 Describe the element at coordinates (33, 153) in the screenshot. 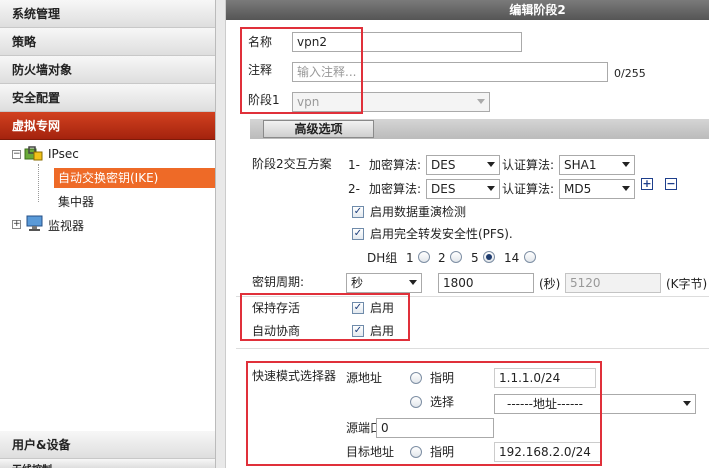

I see `ipsec-icon` at that location.